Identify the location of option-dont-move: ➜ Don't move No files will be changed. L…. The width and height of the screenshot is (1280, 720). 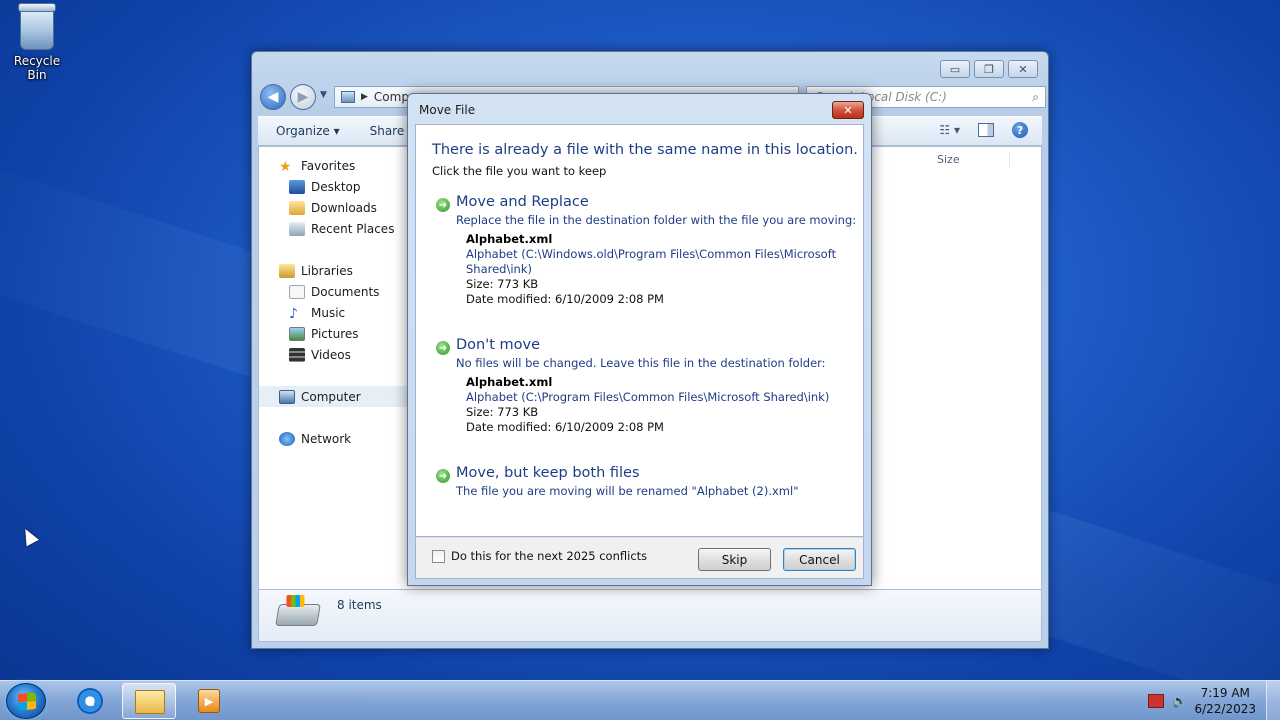
(641, 387).